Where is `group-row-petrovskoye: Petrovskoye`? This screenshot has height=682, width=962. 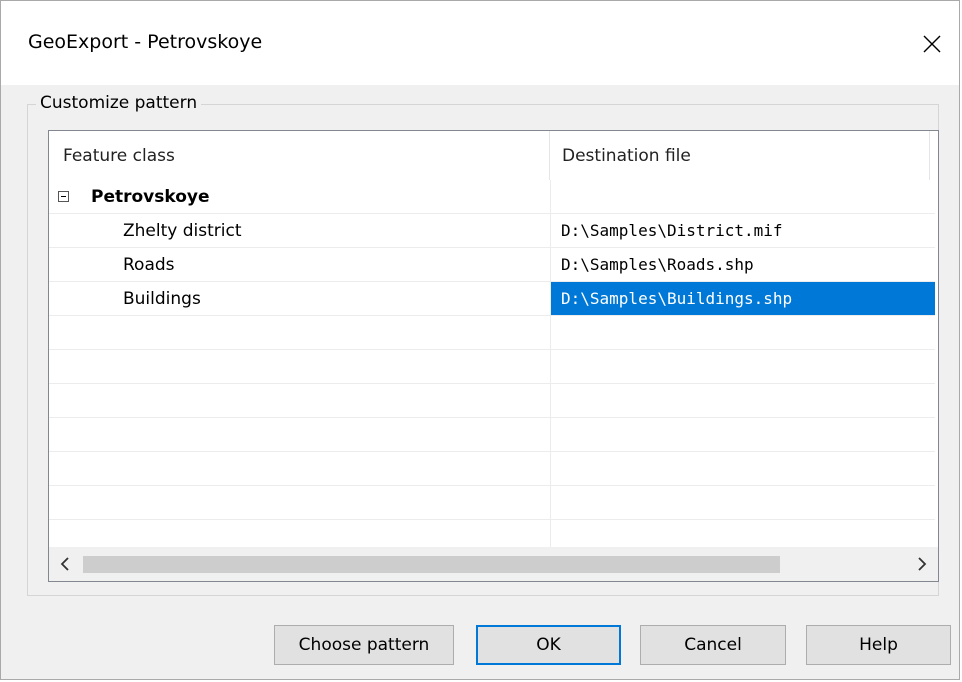
group-row-petrovskoye: Petrovskoye is located at coordinates (492, 197).